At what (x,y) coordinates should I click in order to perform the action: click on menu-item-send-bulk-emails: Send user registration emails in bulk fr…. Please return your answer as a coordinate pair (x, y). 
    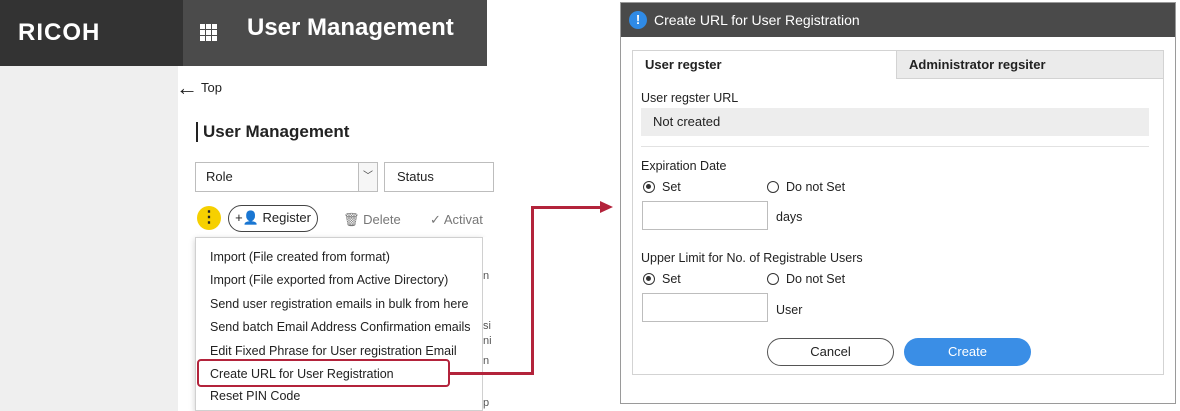
    Looking at the image, I should click on (339, 304).